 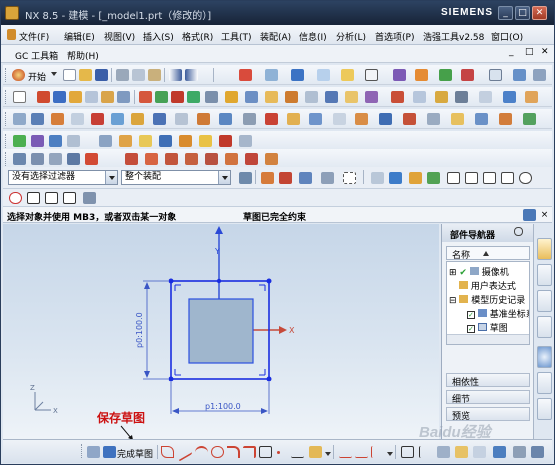 I want to click on object-display-icon, so click(x=91, y=159).